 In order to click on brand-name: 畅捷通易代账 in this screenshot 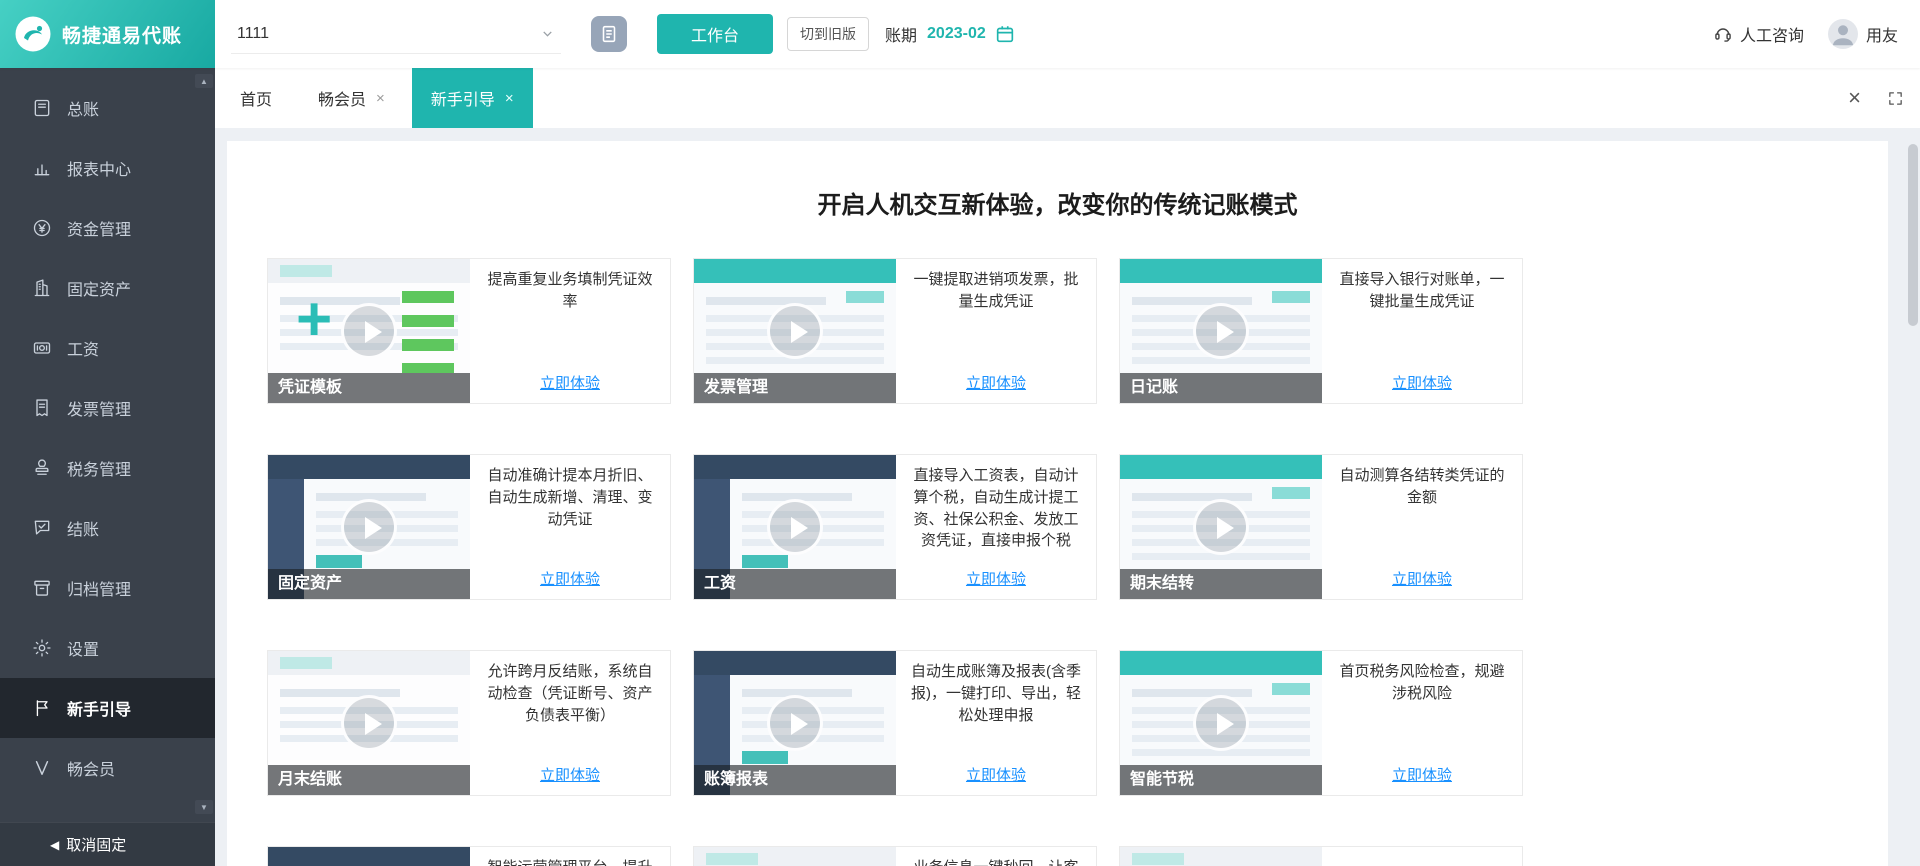, I will do `click(122, 36)`.